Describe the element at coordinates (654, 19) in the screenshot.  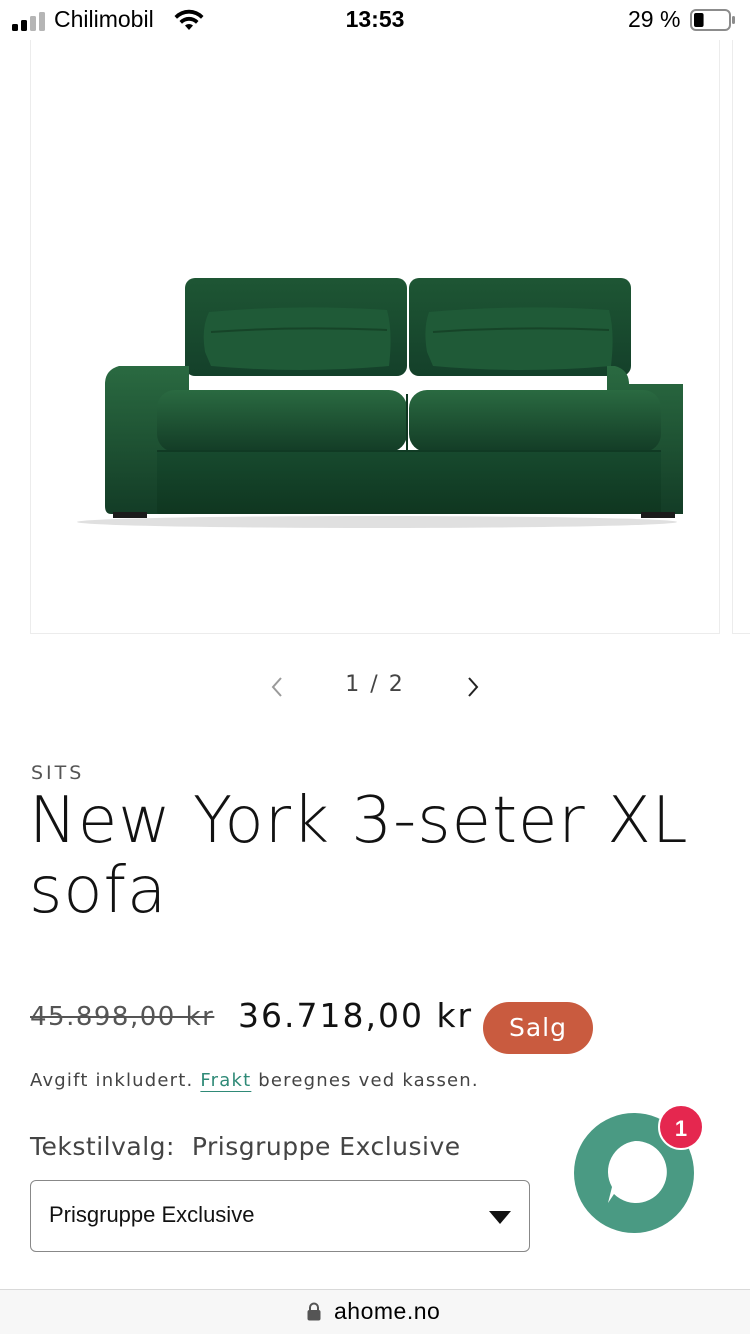
I see `battery-percentage: 29 %` at that location.